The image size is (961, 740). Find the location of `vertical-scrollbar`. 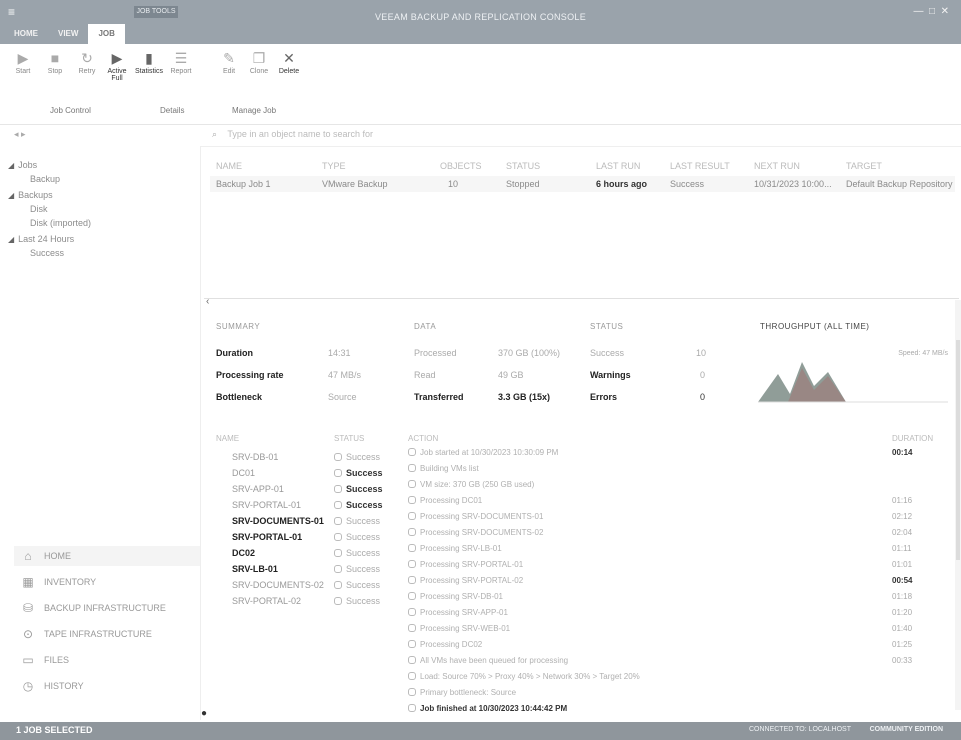

vertical-scrollbar is located at coordinates (958, 505).